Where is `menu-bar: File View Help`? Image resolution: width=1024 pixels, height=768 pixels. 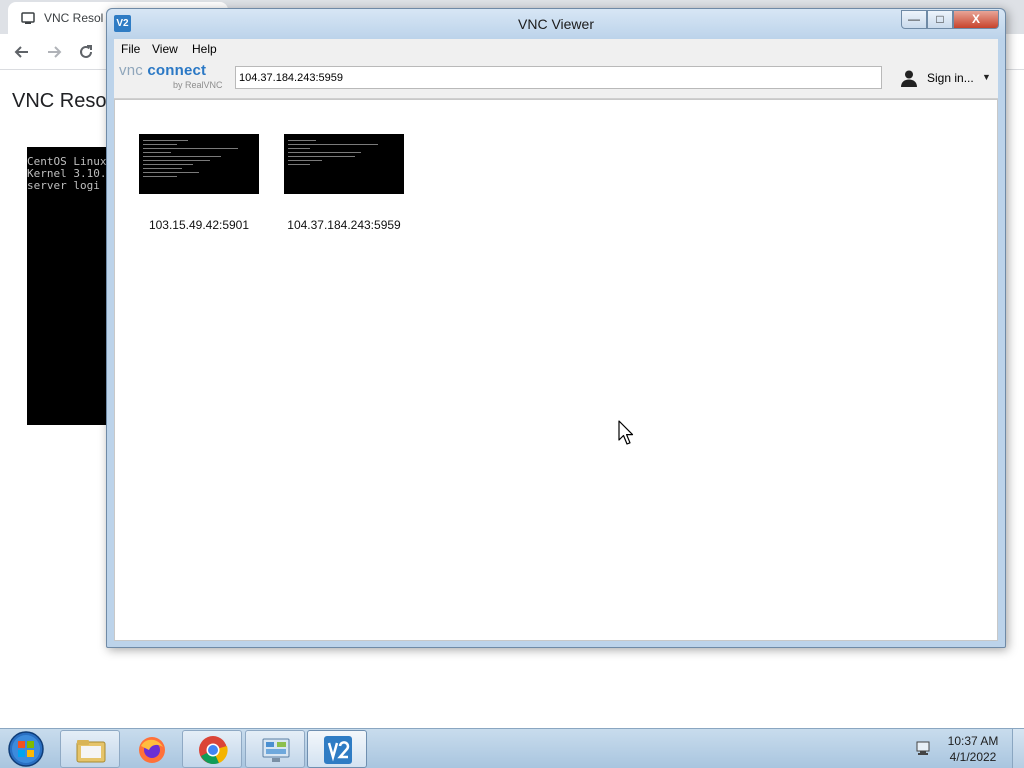 menu-bar: File View Help is located at coordinates (556, 49).